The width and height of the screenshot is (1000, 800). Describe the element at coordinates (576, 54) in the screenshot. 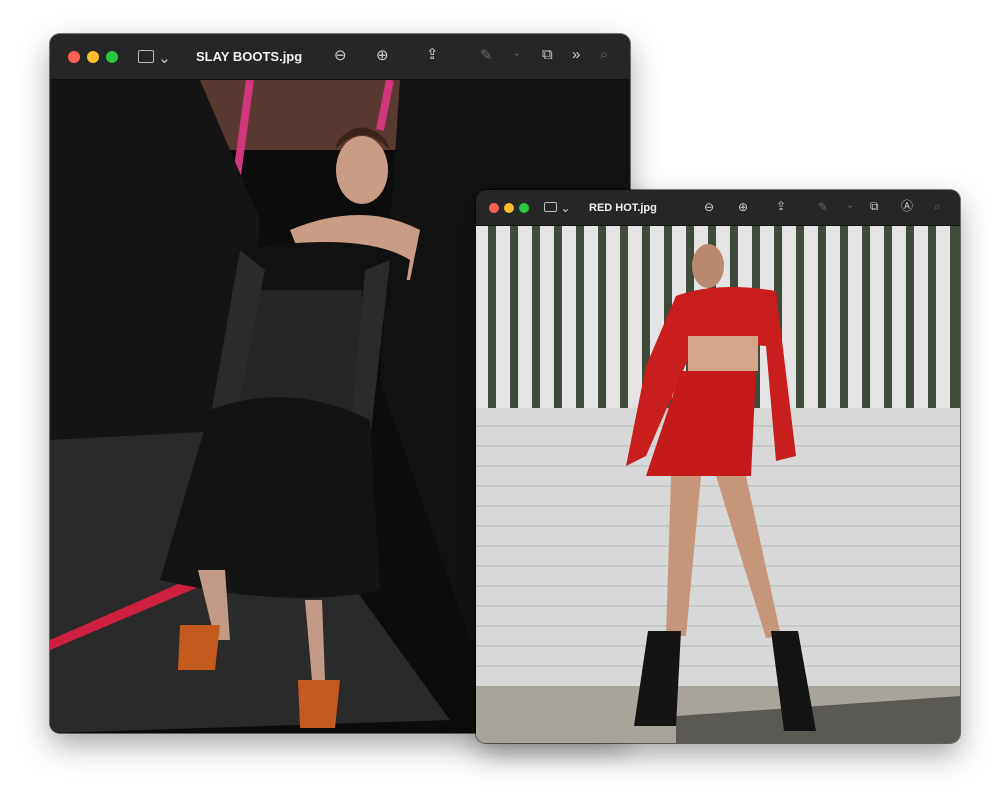

I see `more-icon: »` at that location.